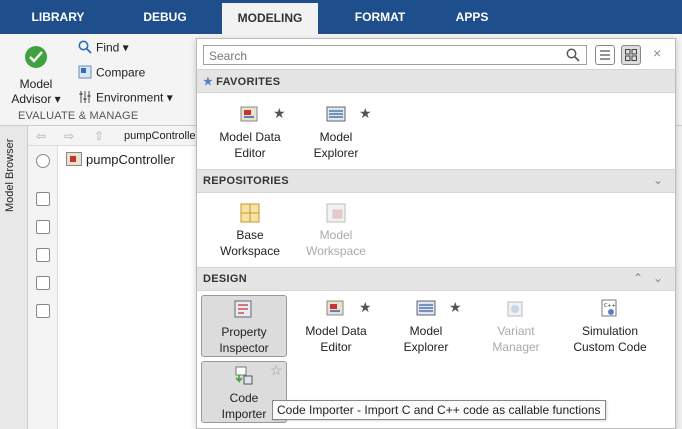 The width and height of the screenshot is (682, 429). What do you see at coordinates (165, 17) in the screenshot?
I see `tab-debug: DEBUG` at bounding box center [165, 17].